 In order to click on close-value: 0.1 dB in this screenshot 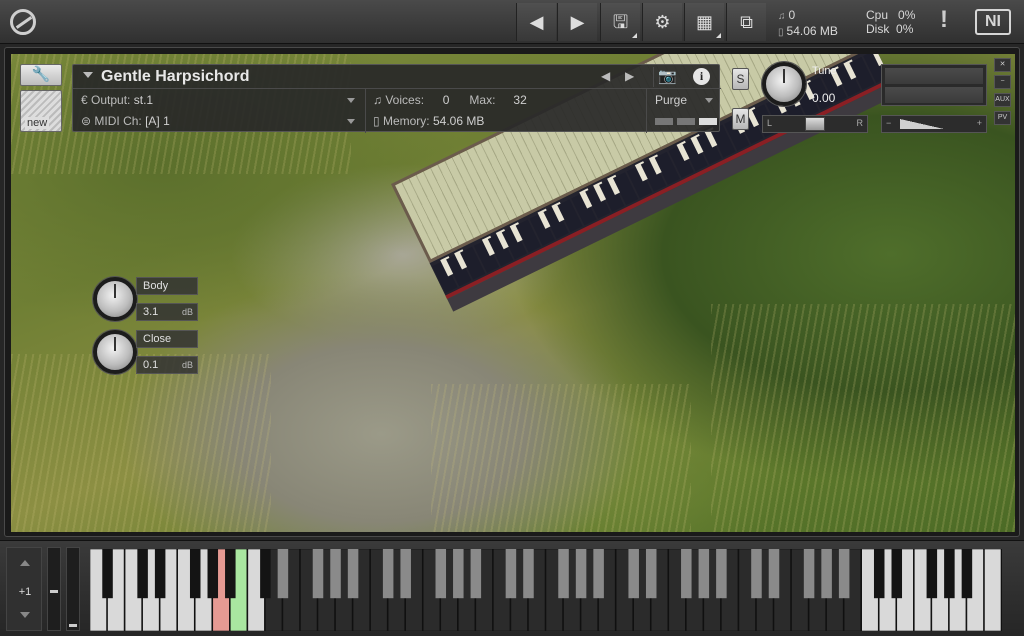, I will do `click(167, 365)`.